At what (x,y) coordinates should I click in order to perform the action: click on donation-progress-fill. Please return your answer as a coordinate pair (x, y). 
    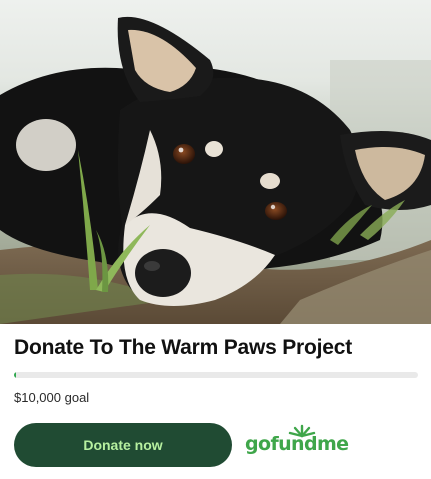
    Looking at the image, I should click on (15, 375).